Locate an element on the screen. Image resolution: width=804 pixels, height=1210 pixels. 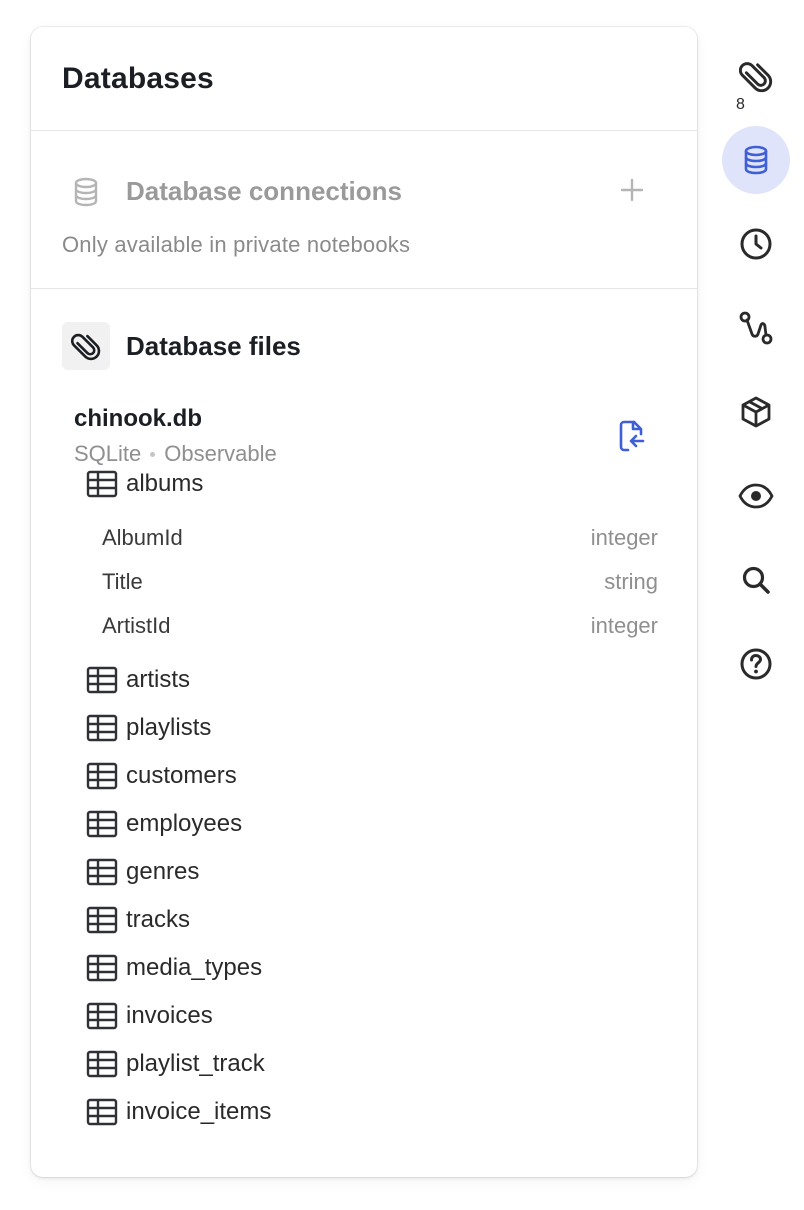
rail-history-button is located at coordinates (756, 244).